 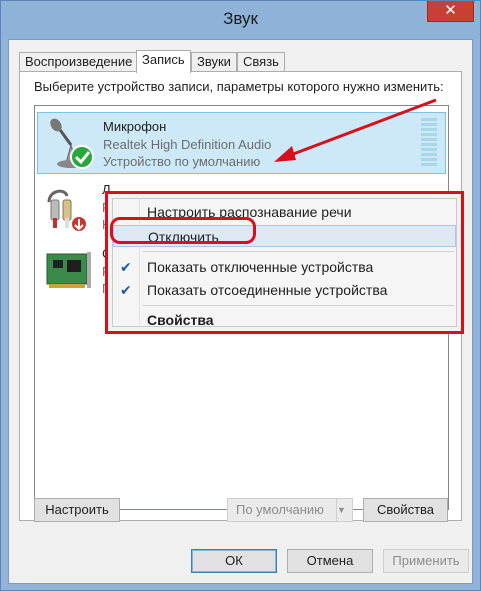 What do you see at coordinates (426, 561) in the screenshot?
I see `apply-button: Применить` at bounding box center [426, 561].